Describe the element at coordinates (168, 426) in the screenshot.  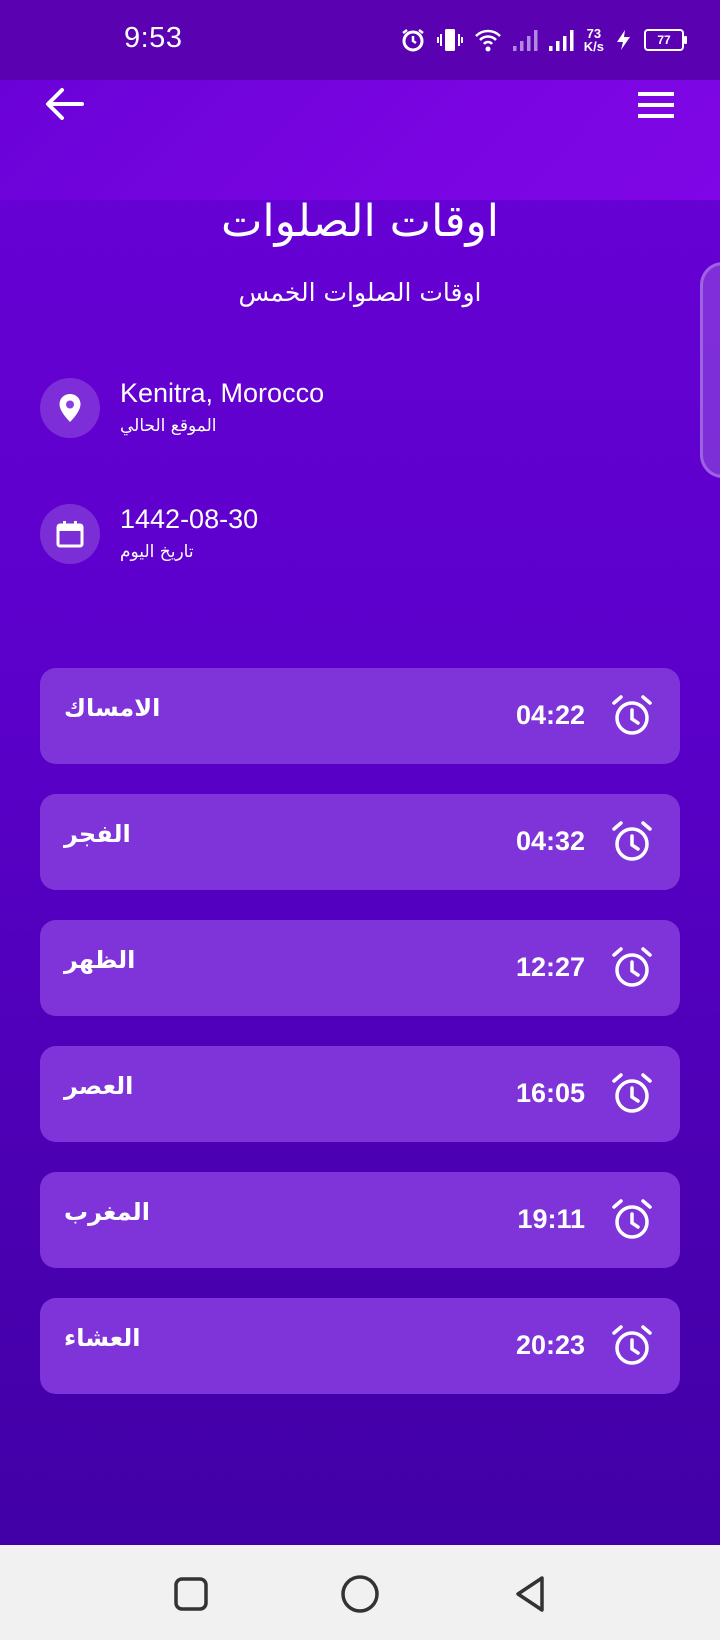
I see `location-label: الموقع الحالي` at that location.